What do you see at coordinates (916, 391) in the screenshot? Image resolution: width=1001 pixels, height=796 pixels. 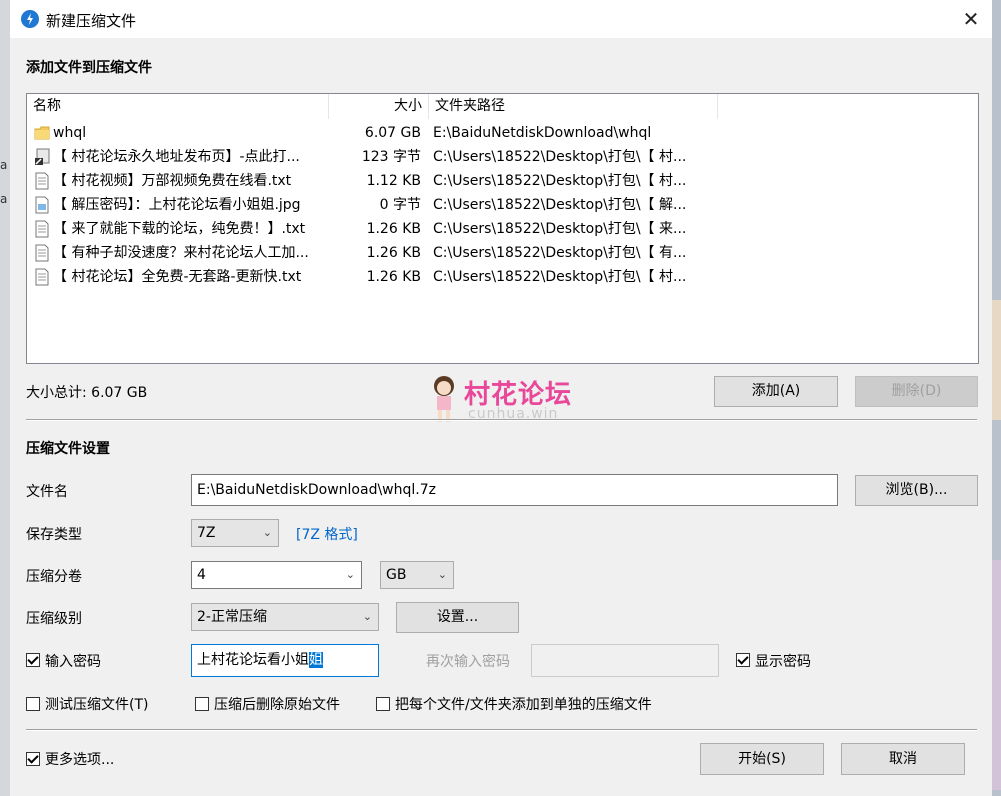 I see `delete-button: 删除(D)` at bounding box center [916, 391].